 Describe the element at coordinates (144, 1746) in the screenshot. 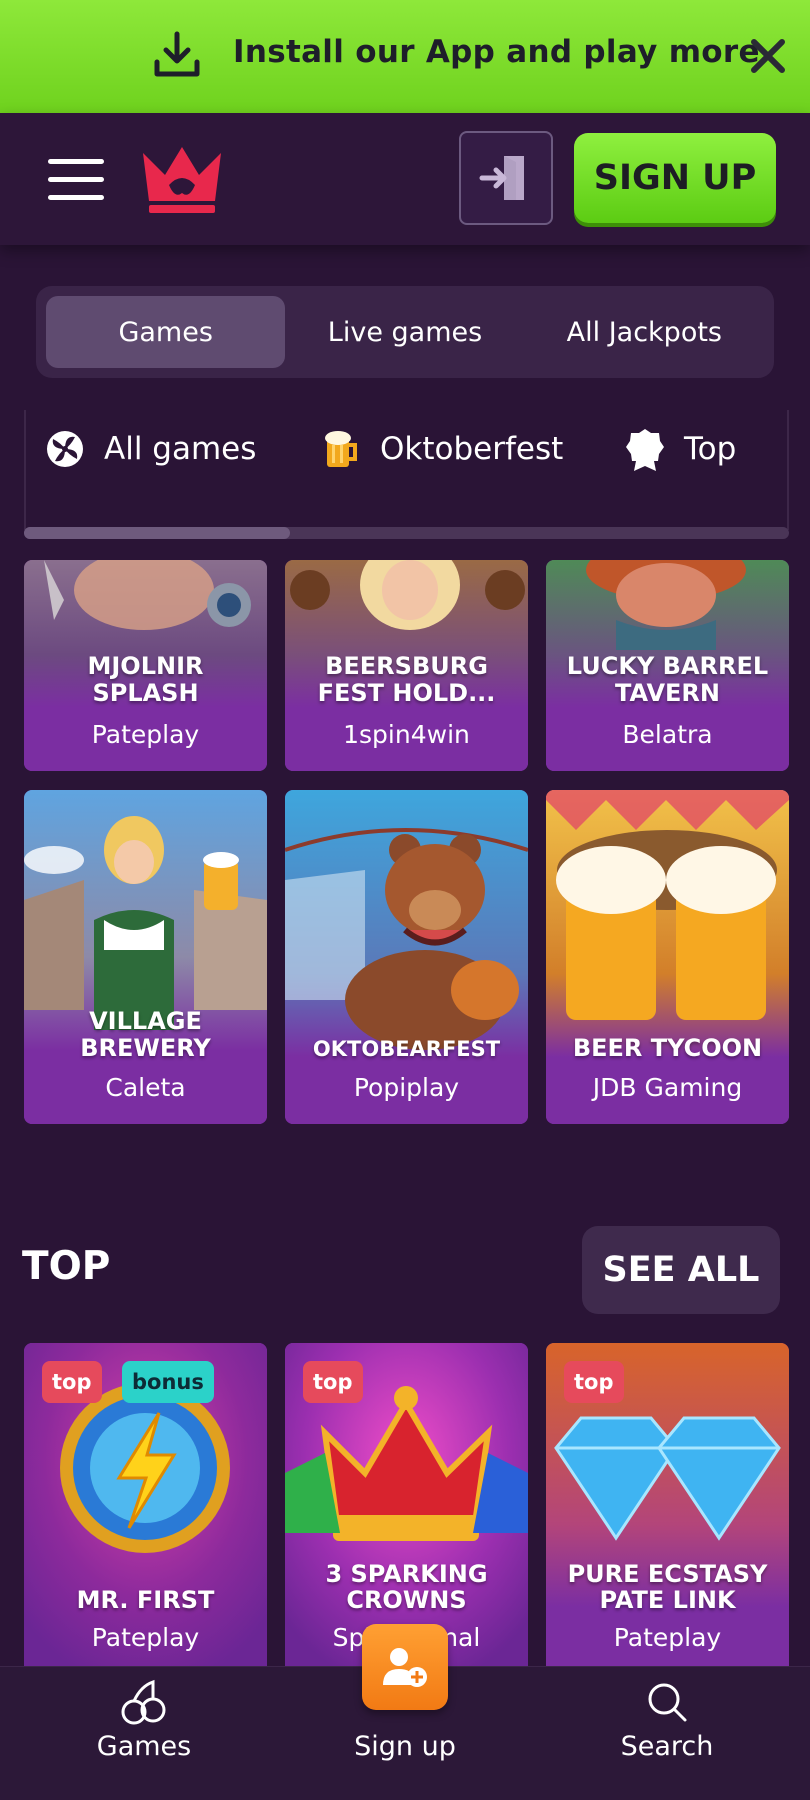

I see `nav-label: Games` at that location.